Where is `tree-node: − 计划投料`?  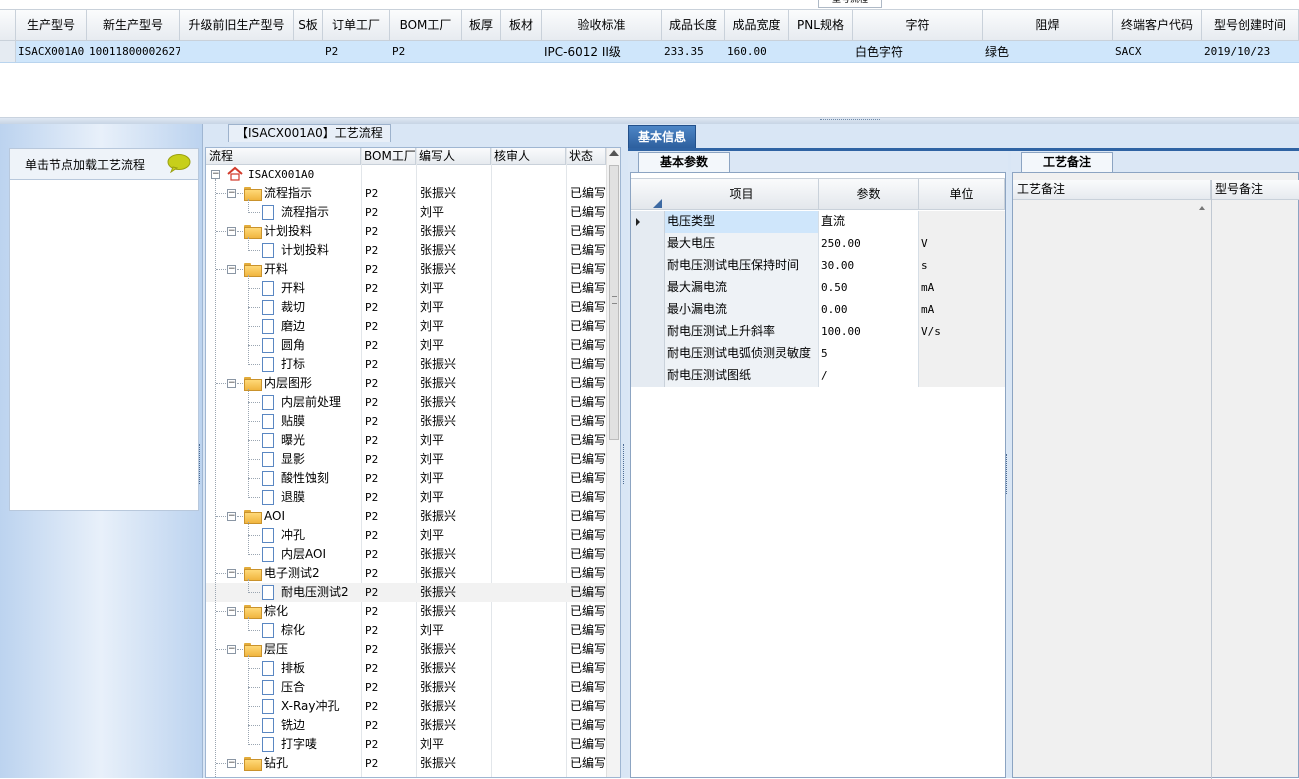
tree-node: − 计划投料 is located at coordinates (283, 231).